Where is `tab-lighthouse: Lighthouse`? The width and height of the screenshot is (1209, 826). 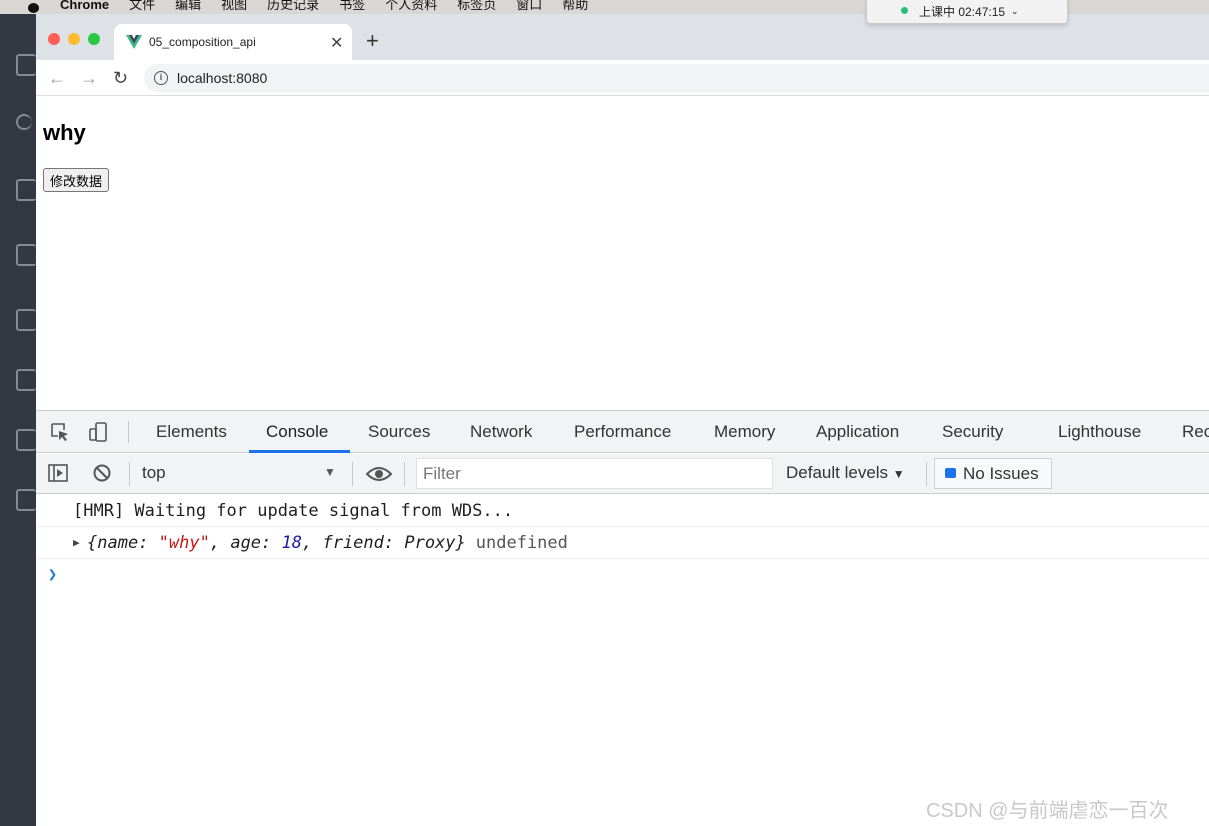 tab-lighthouse: Lighthouse is located at coordinates (1099, 432).